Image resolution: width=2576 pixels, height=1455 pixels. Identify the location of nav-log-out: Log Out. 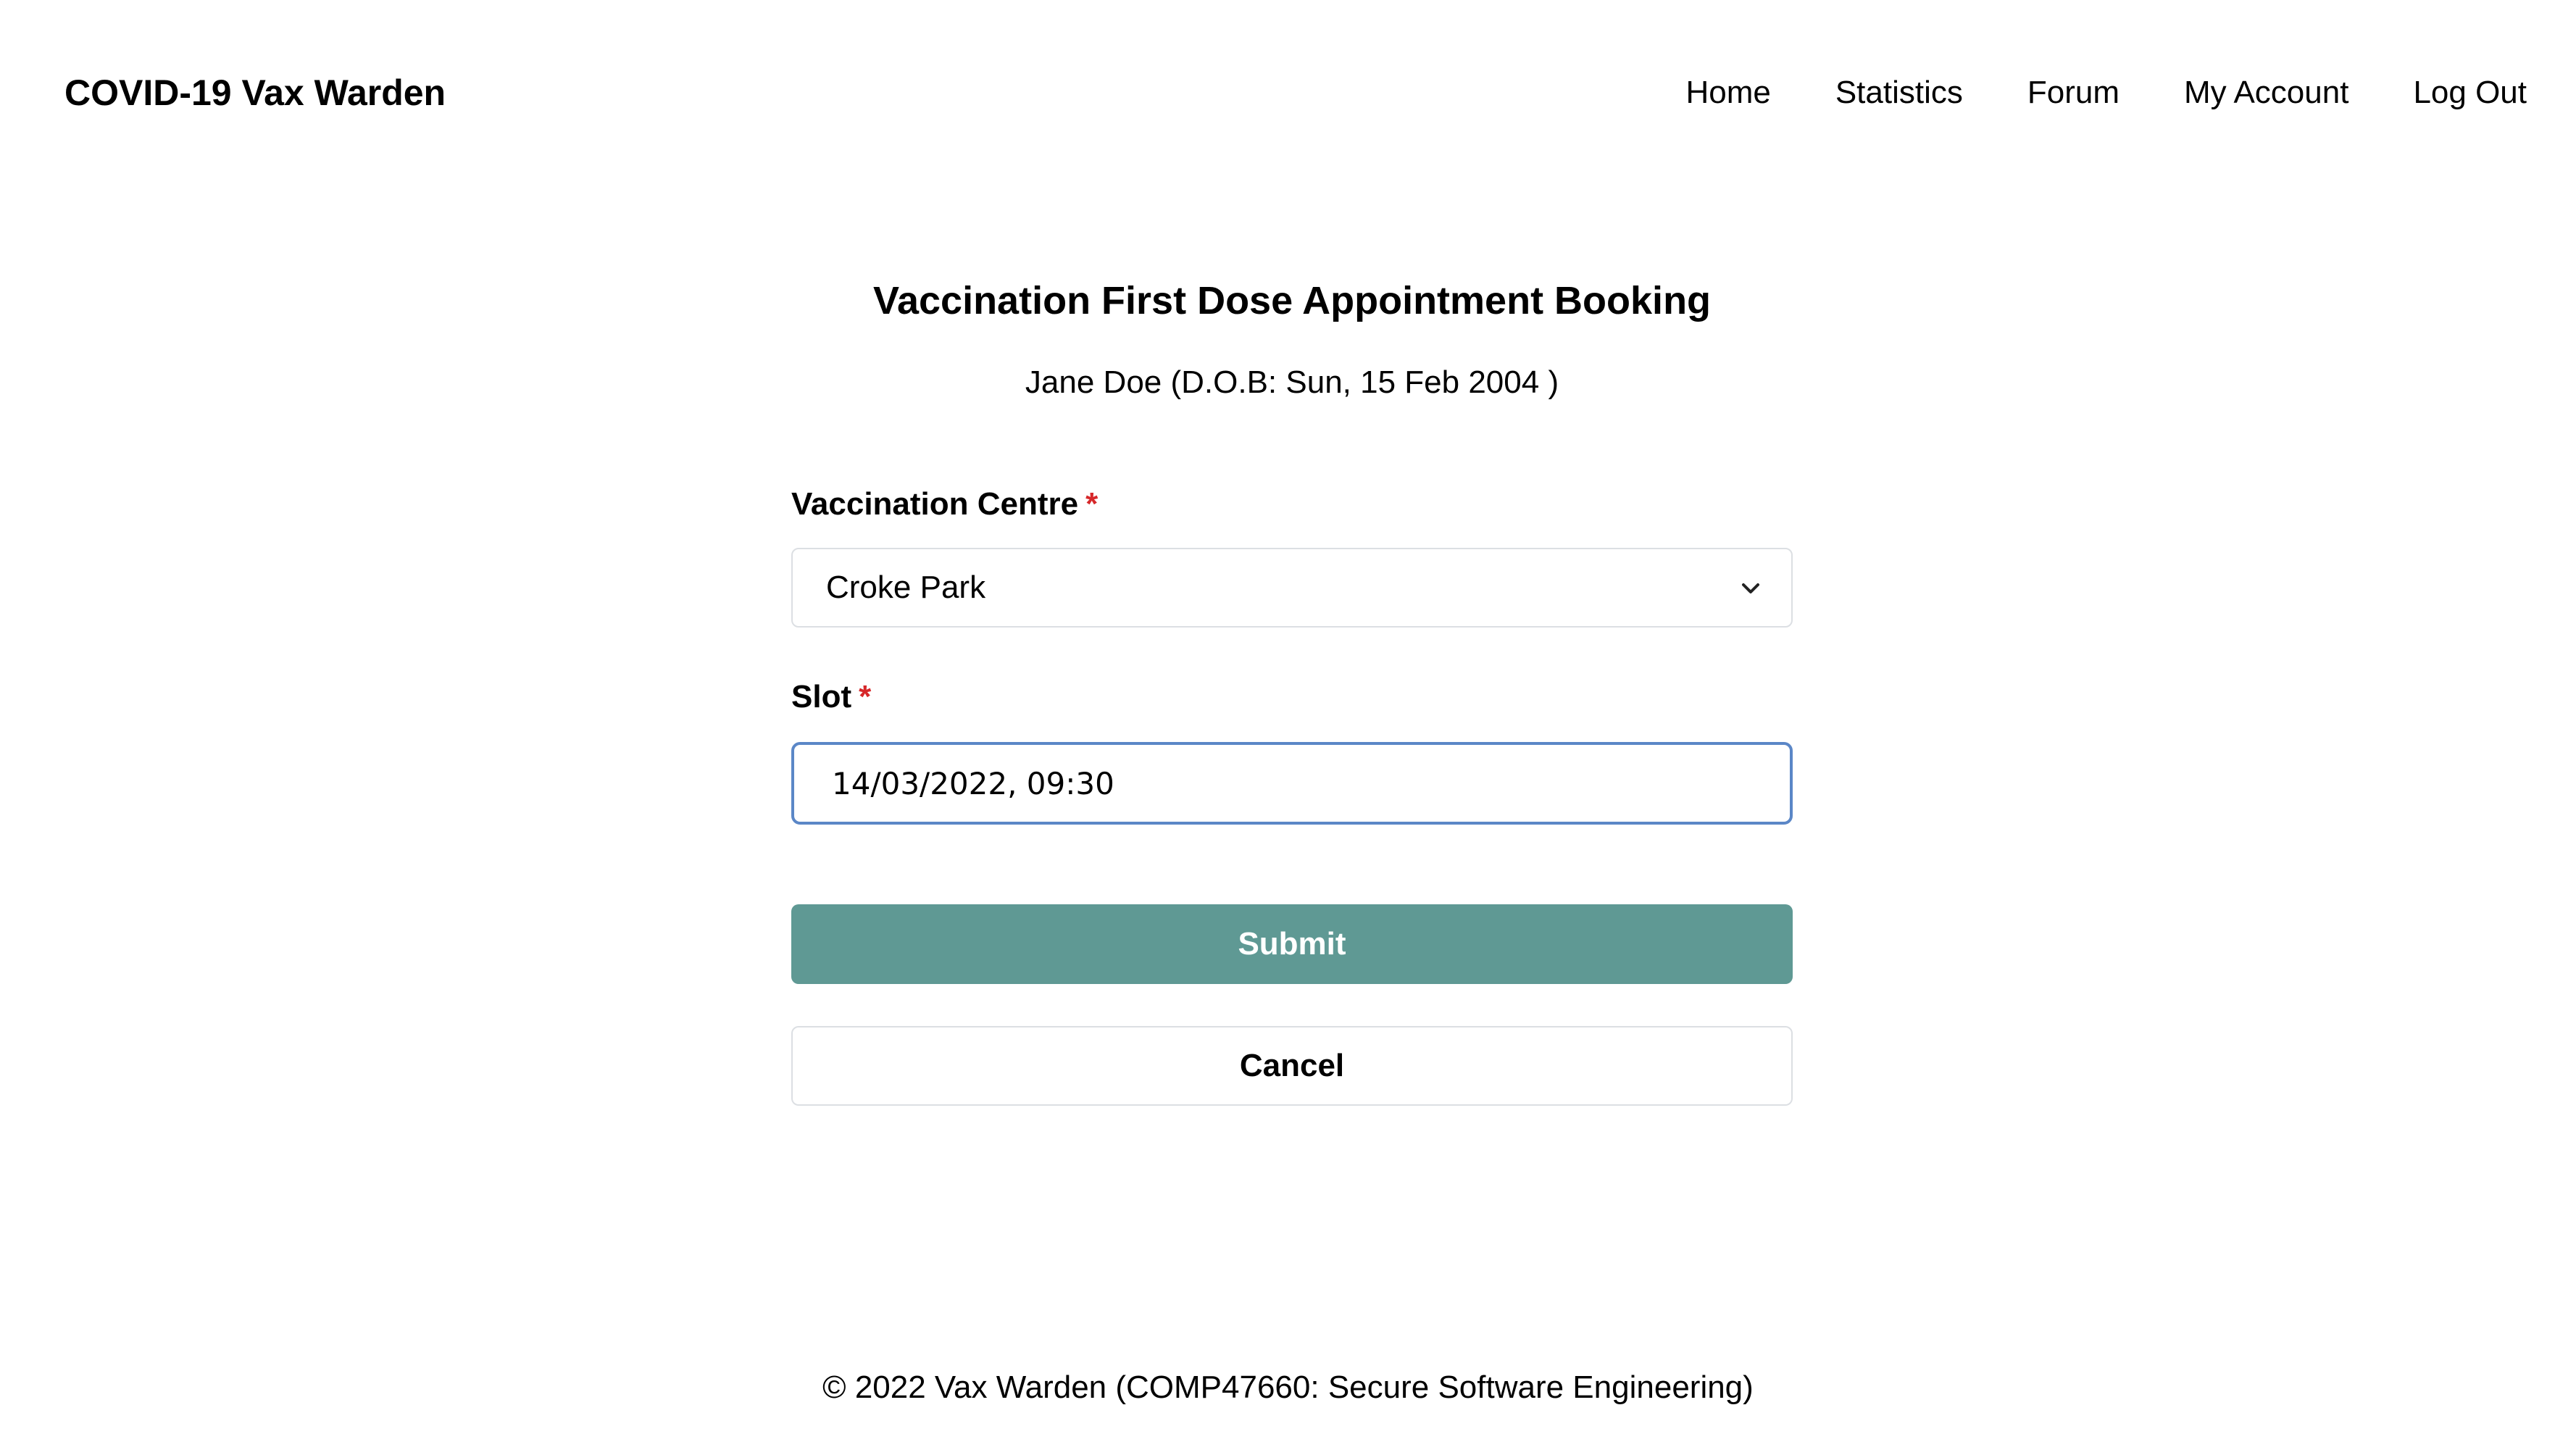
(2470, 92).